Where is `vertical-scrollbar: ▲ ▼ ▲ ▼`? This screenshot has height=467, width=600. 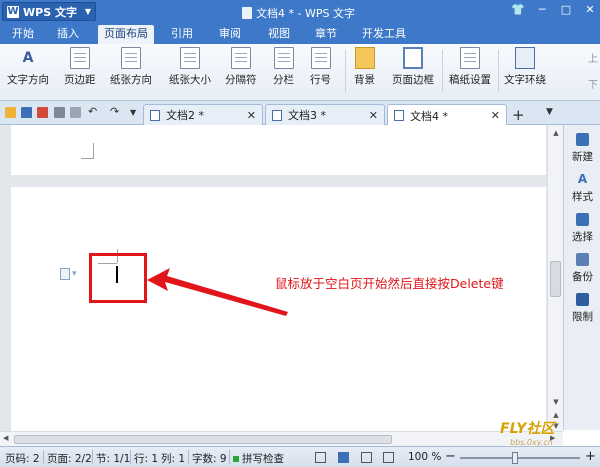
vertical-scrollbar: ▲ ▼ ▲ ▼ is located at coordinates (555, 278).